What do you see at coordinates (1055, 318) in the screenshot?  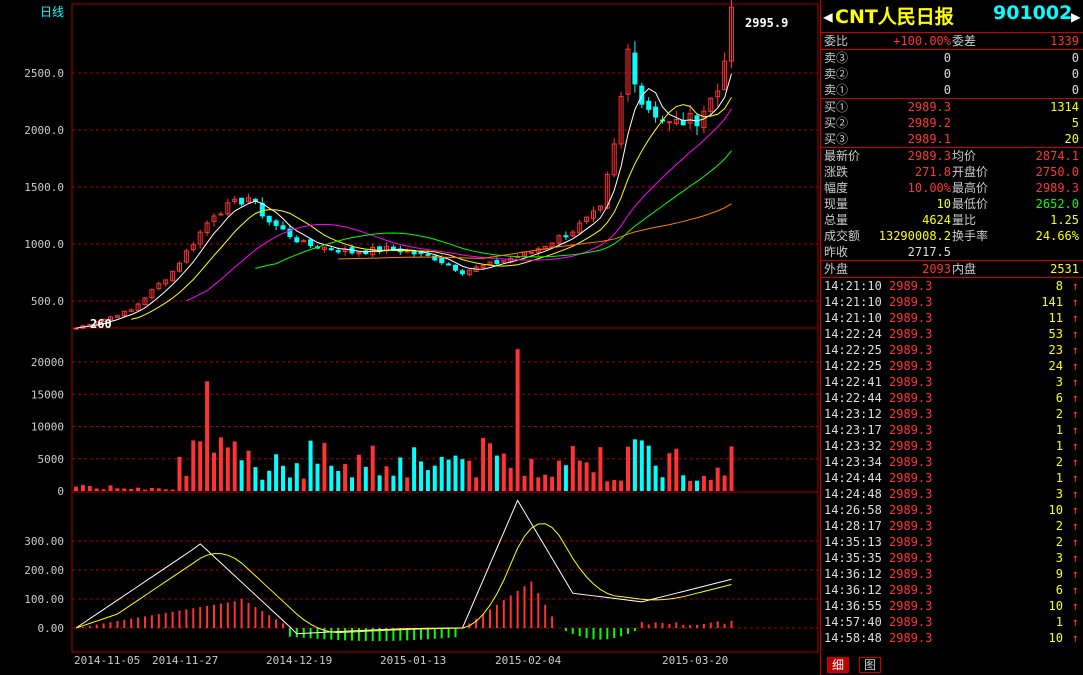 I see `trade-volume: 11` at bounding box center [1055, 318].